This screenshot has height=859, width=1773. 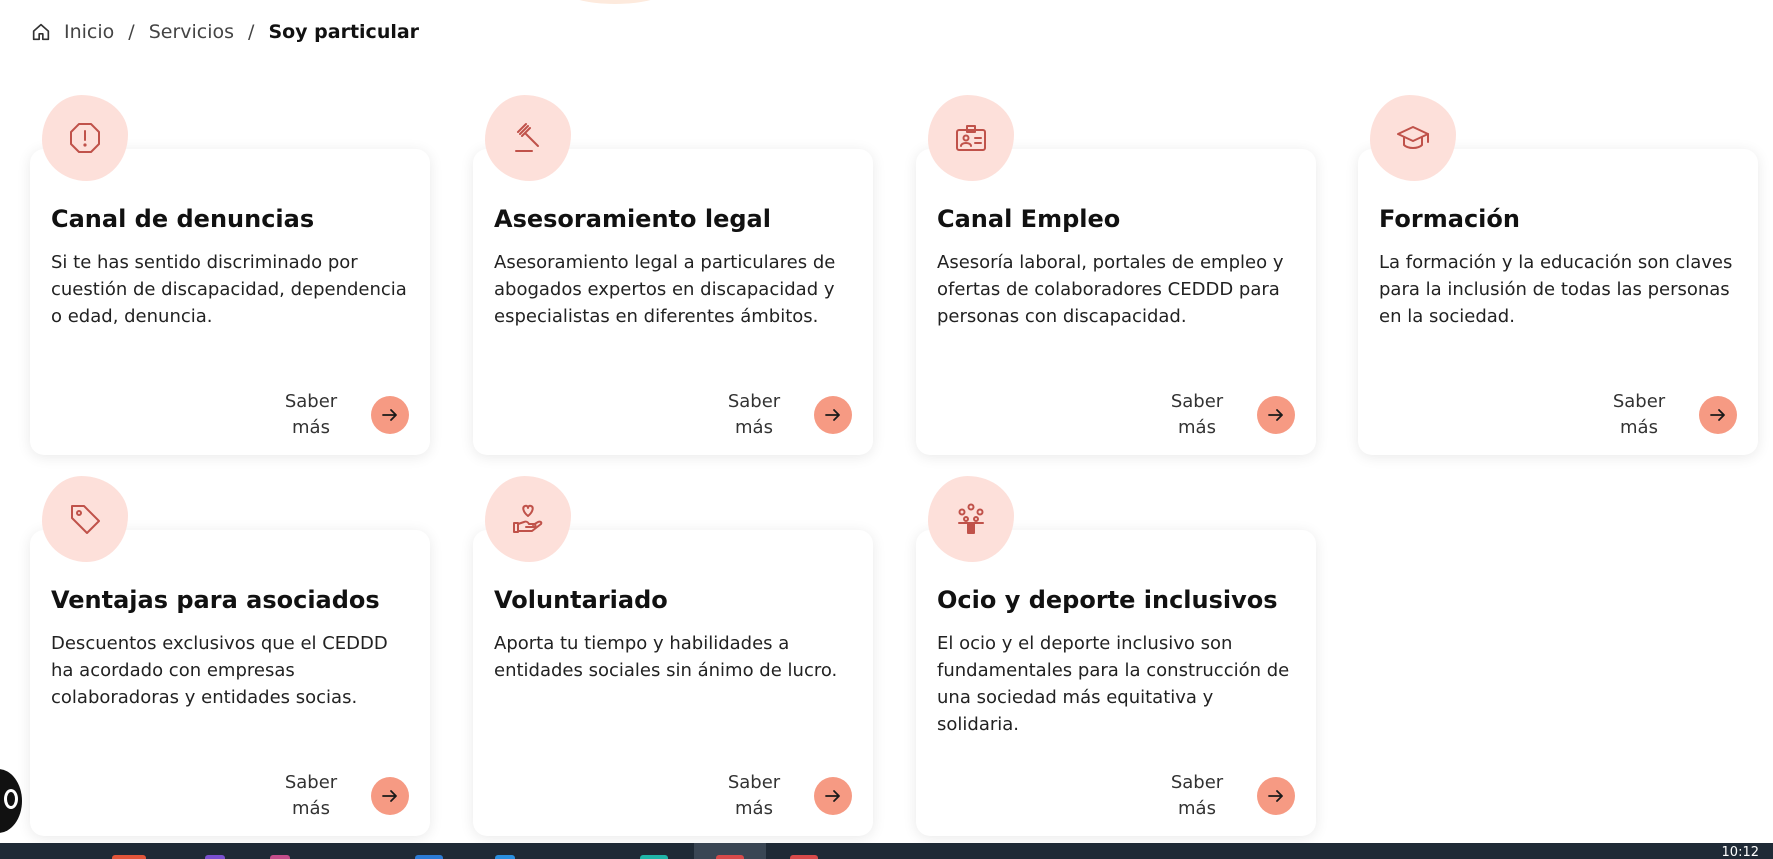 I want to click on card-title: Canal de denuncias, so click(x=183, y=219).